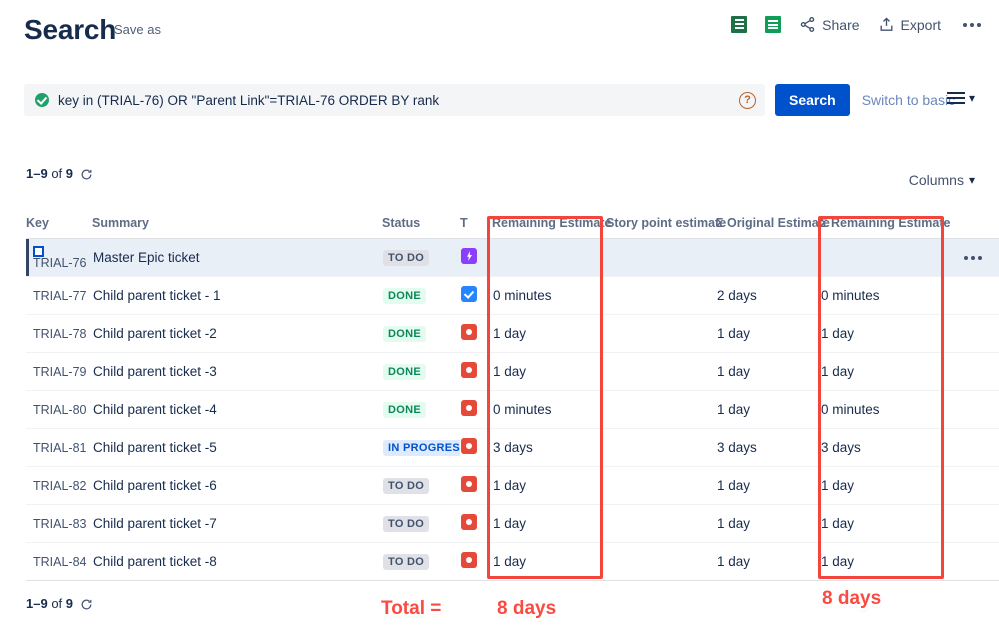 The width and height of the screenshot is (999, 633). What do you see at coordinates (237, 447) in the screenshot?
I see `cell-summary: Child parent ticket -5` at bounding box center [237, 447].